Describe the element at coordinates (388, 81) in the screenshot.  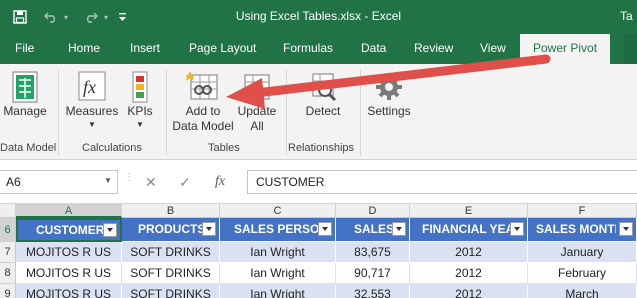
I see `annotation-arrow` at that location.